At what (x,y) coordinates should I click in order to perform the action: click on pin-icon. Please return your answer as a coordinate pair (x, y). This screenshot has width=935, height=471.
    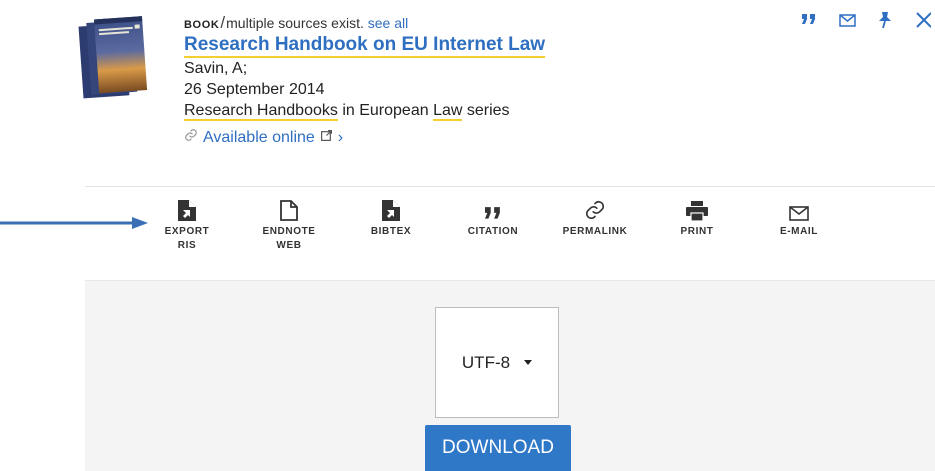
    Looking at the image, I should click on (885, 20).